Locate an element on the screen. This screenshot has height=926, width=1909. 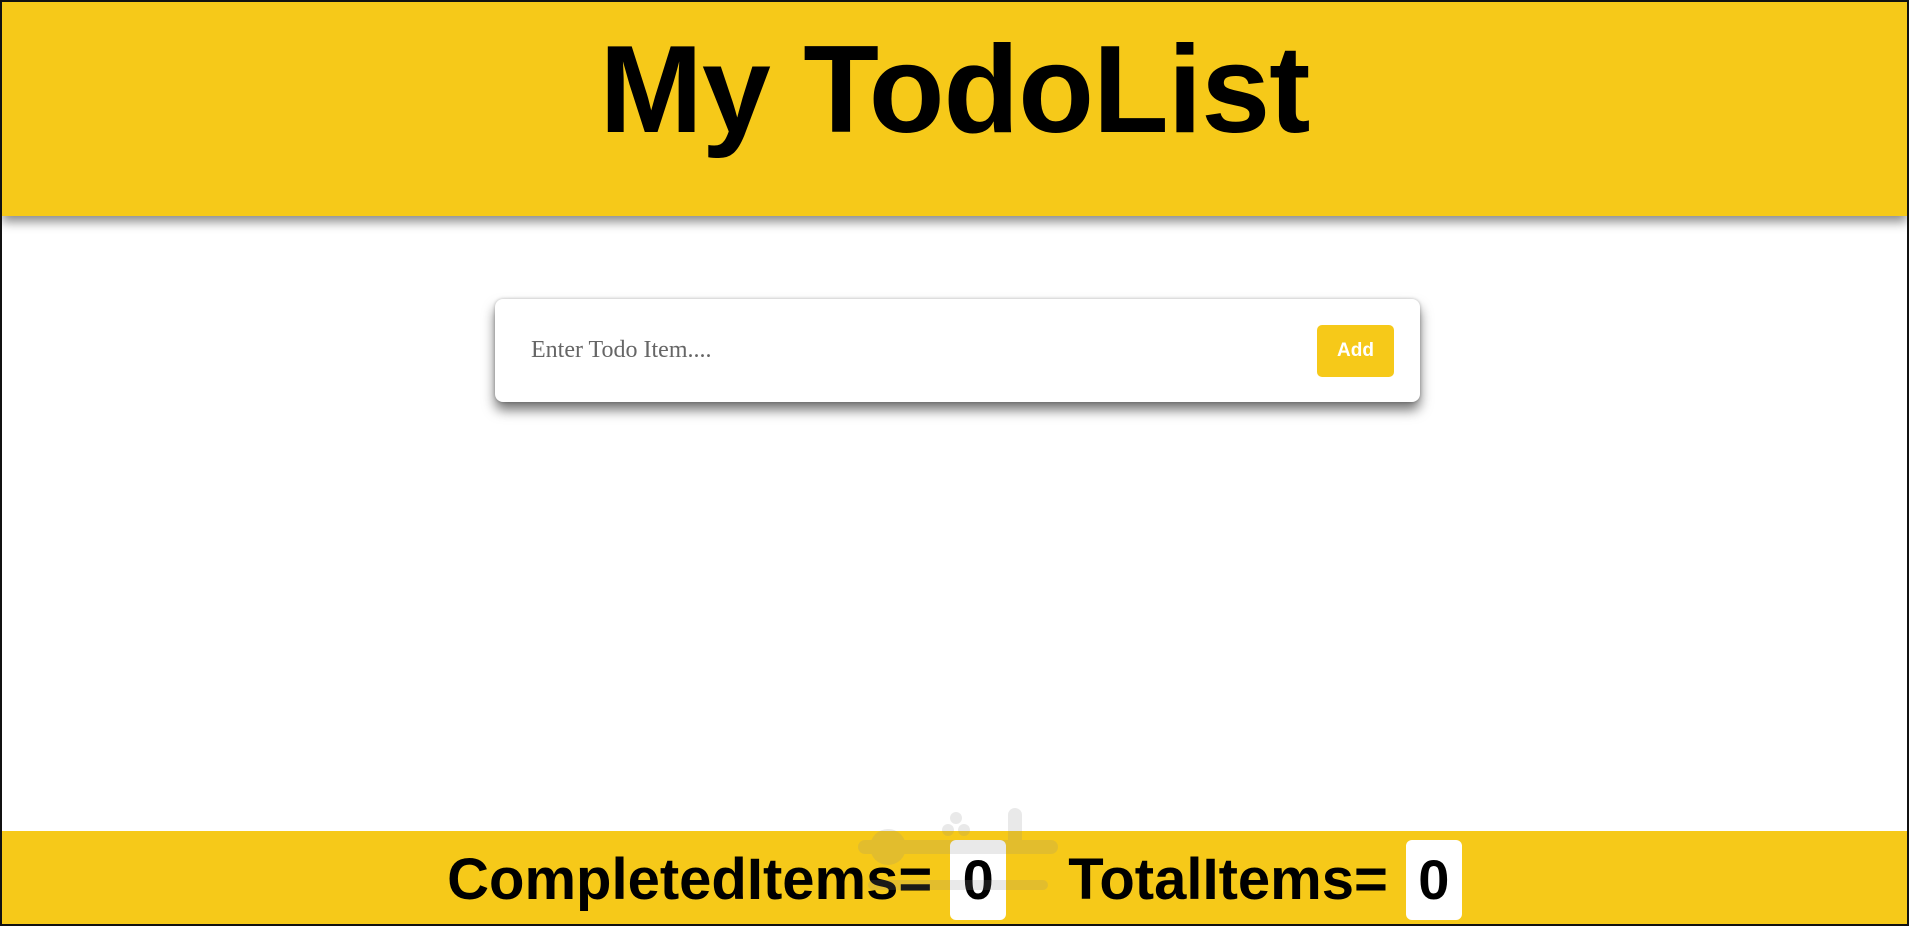
completed-items-label: CompletedItems= is located at coordinates (690, 879).